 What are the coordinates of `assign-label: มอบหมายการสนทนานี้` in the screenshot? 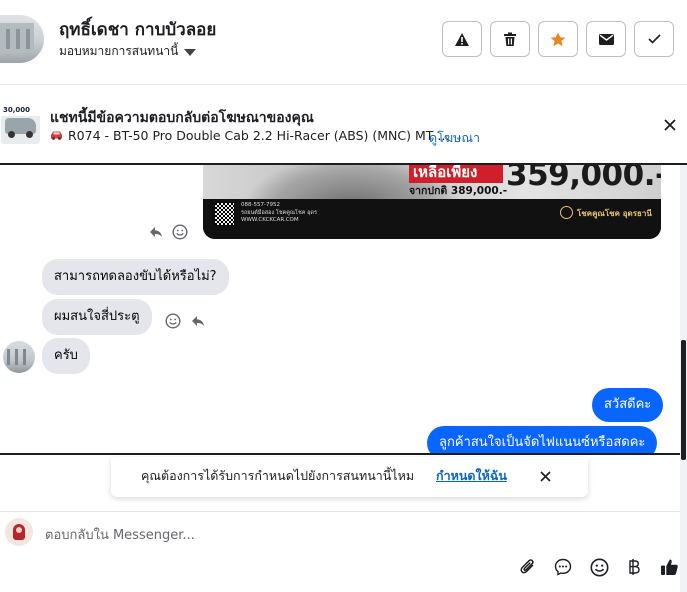 It's located at (119, 51).